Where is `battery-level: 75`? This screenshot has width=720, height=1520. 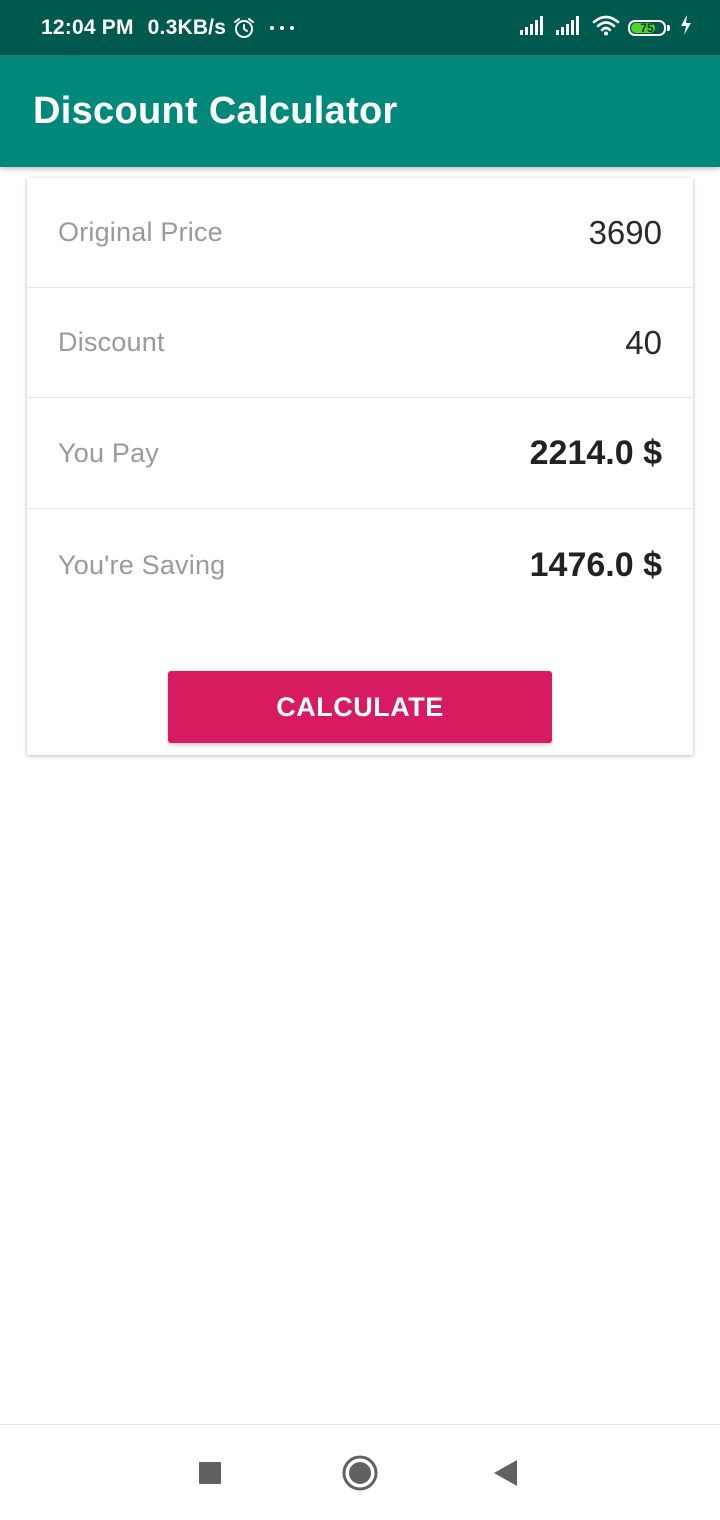
battery-level: 75 is located at coordinates (647, 27).